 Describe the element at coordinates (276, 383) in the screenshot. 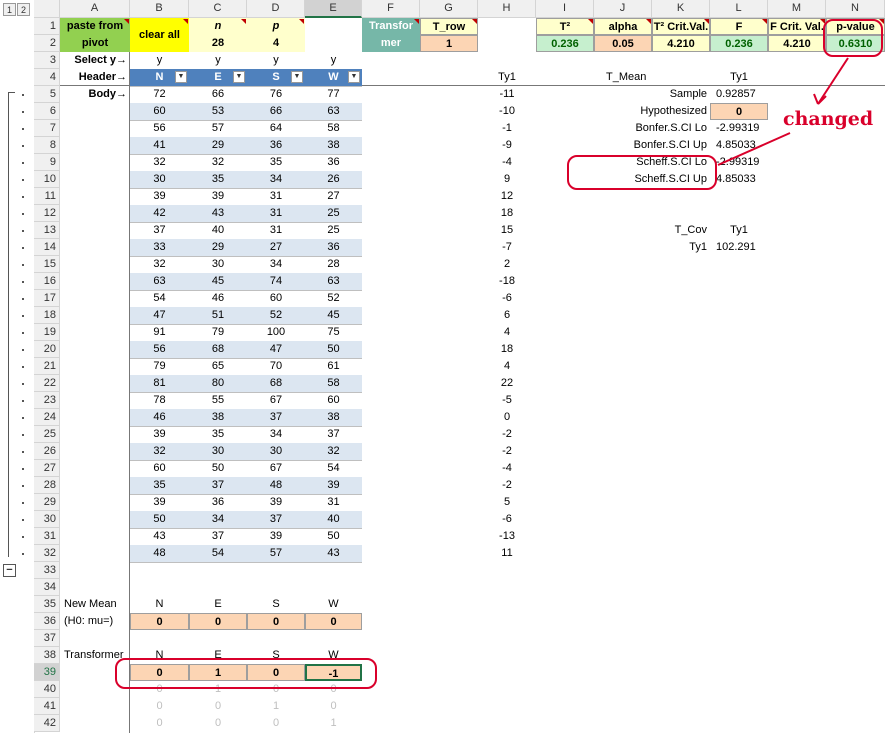

I see `data-cell: 68` at that location.